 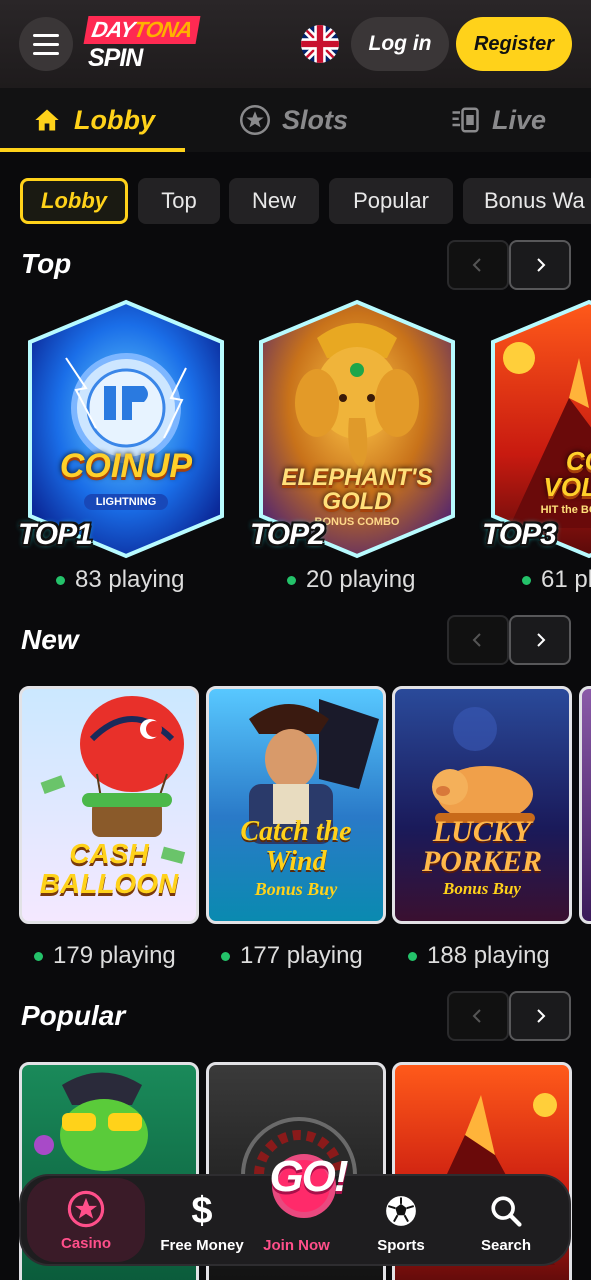 I want to click on logo-day: DAY, so click(x=113, y=29).